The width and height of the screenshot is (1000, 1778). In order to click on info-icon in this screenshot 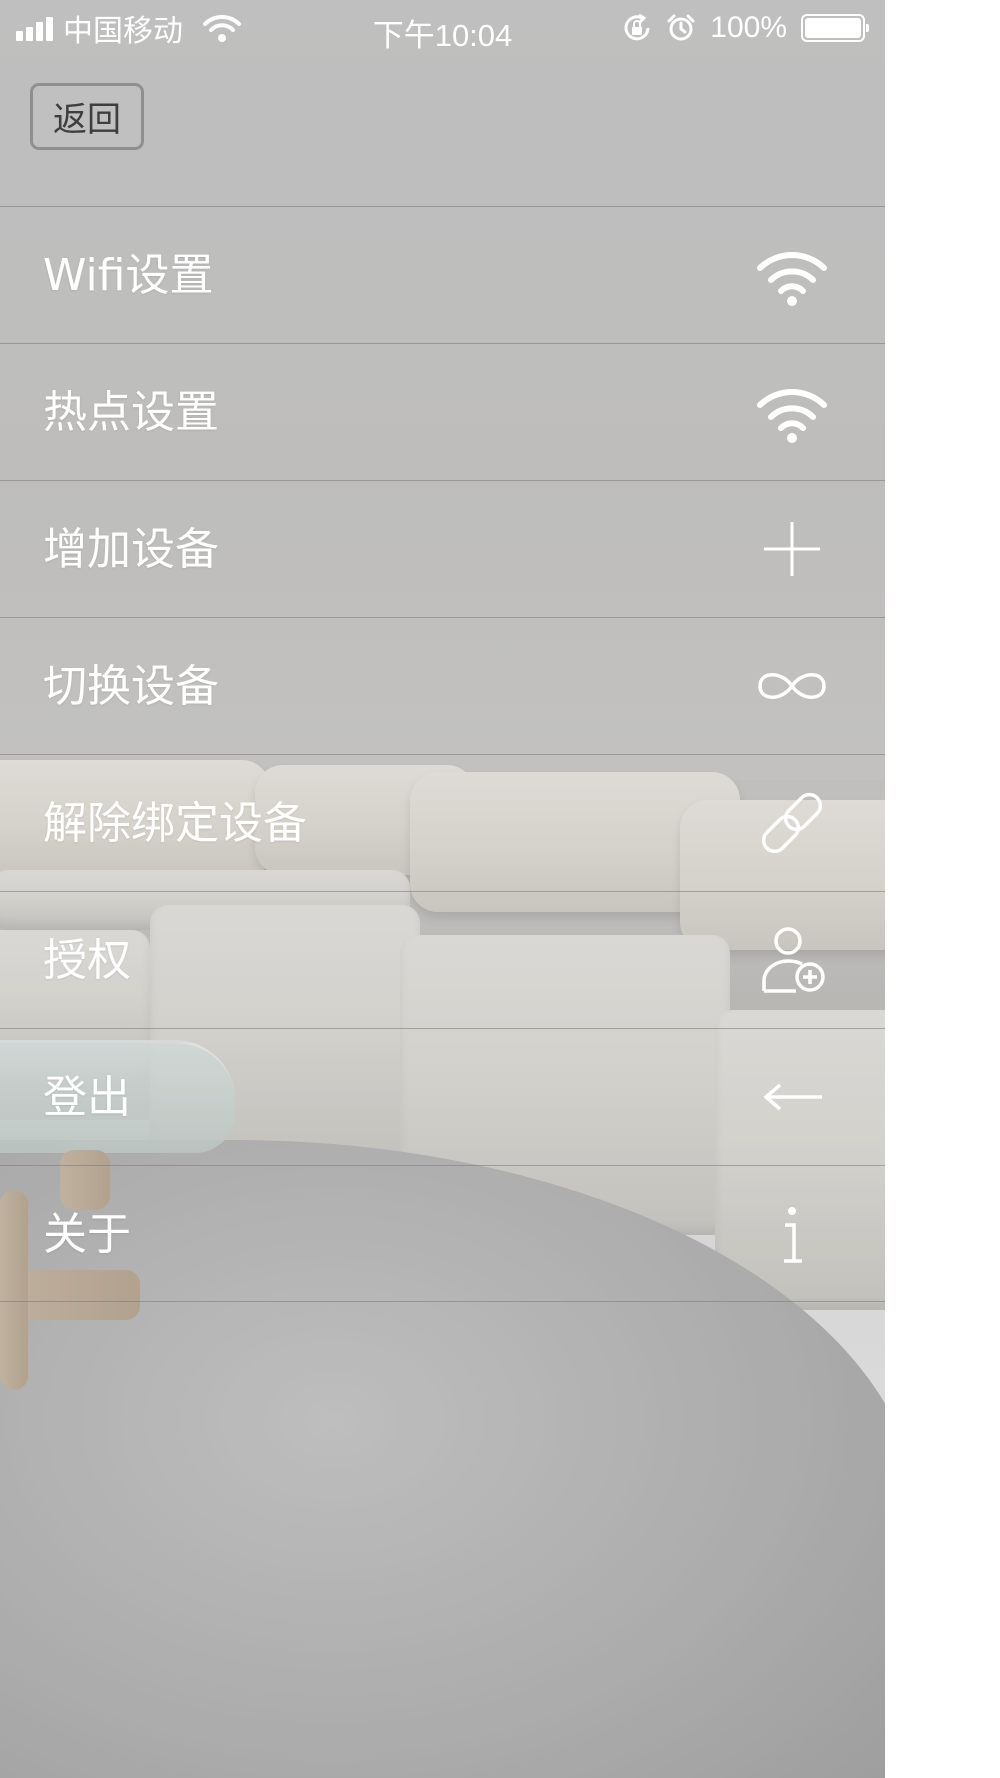, I will do `click(792, 1234)`.